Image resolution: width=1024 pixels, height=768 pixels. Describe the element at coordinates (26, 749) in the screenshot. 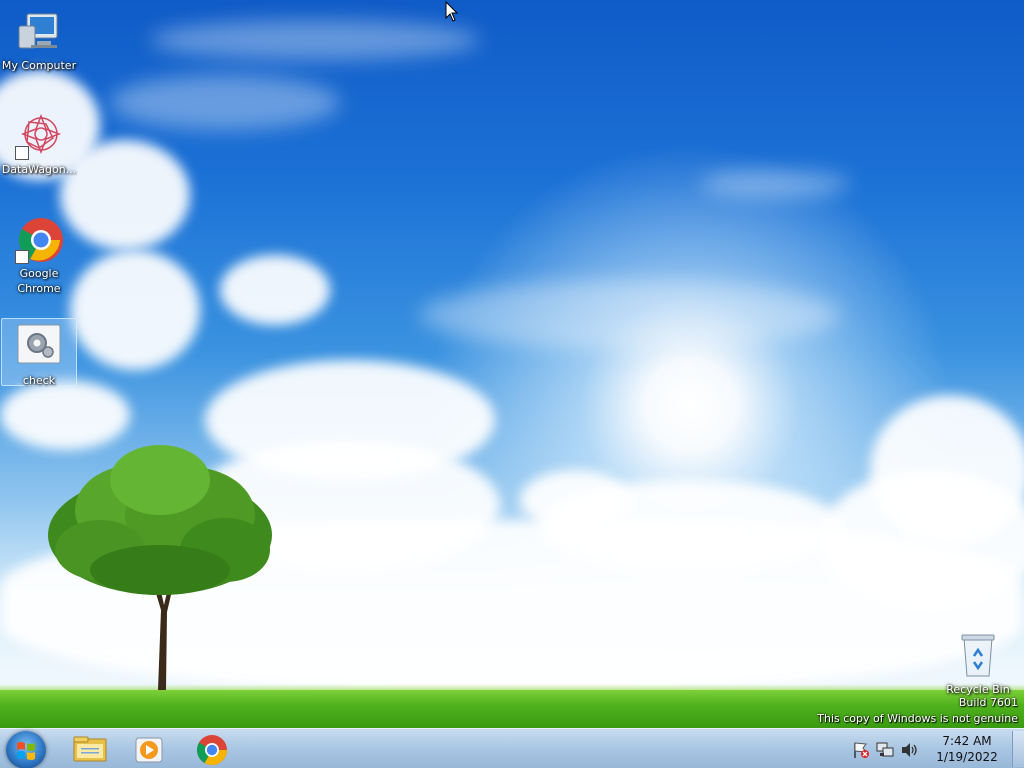

I see `windows-start-icon` at that location.